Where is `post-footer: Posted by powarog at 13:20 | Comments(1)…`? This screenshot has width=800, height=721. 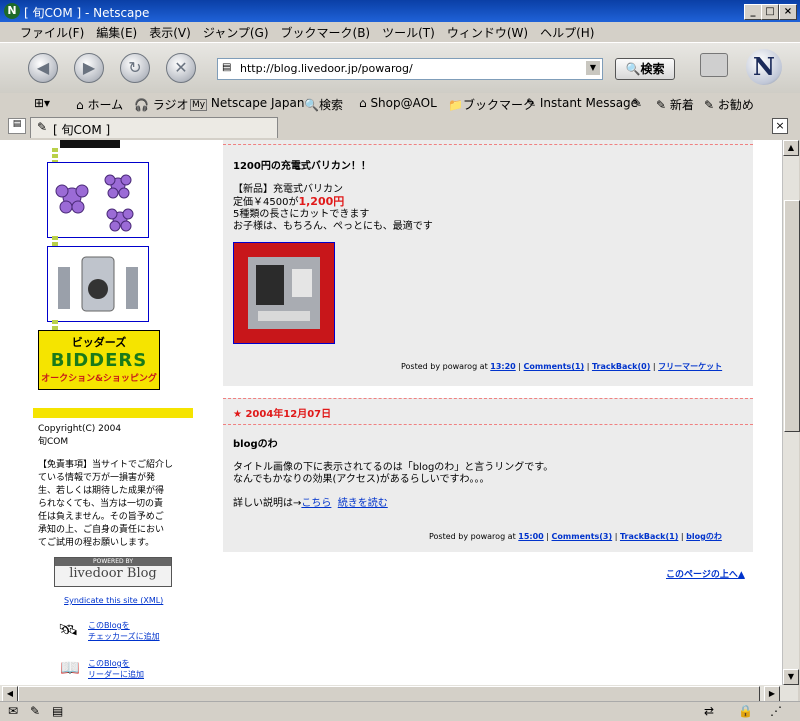
post-footer: Posted by powarog at 13:20 | Comments(1)… is located at coordinates (562, 366).